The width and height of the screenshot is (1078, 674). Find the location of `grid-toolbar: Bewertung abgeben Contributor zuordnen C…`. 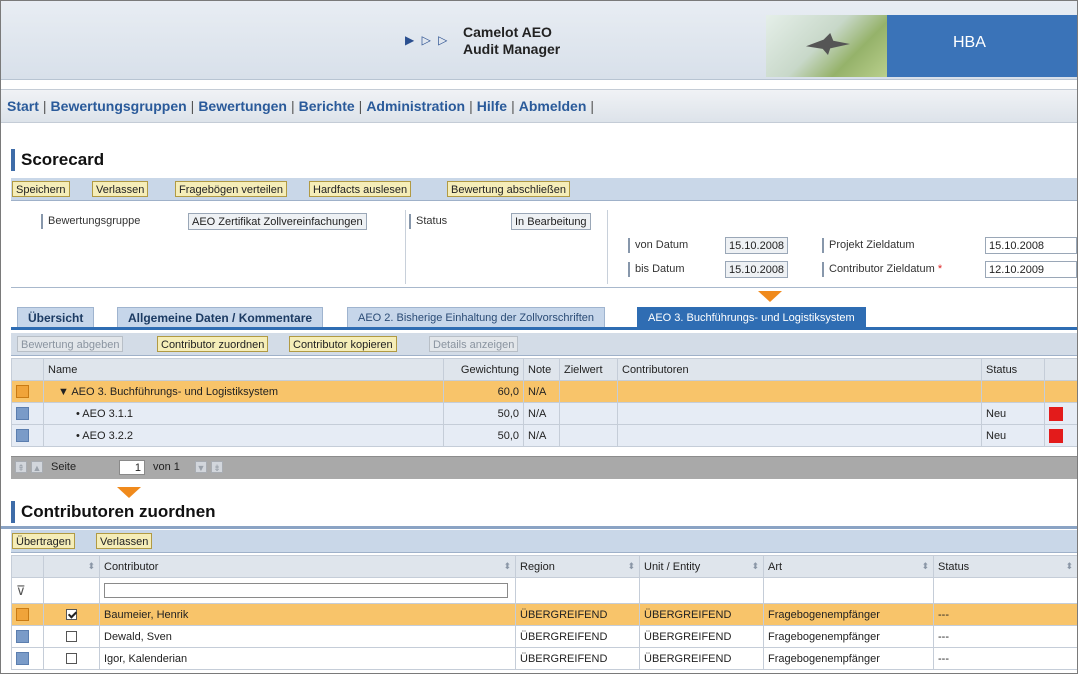

grid-toolbar: Bewertung abgeben Contributor zuordnen C… is located at coordinates (544, 344).